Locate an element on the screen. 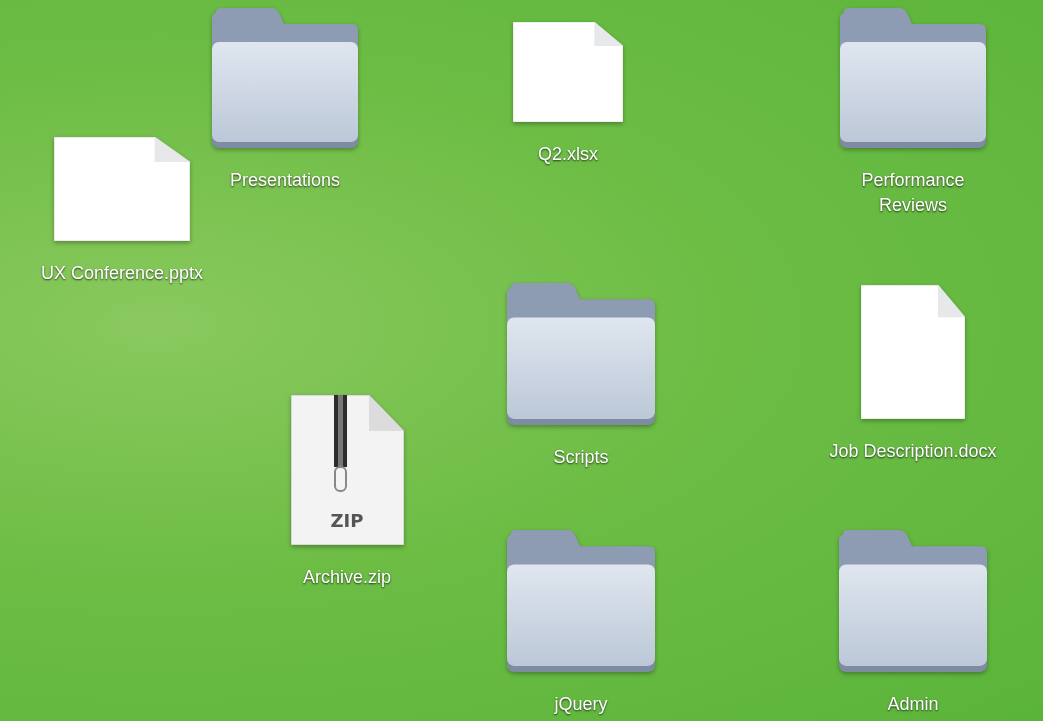 The height and width of the screenshot is (721, 1043). file-label: Archive.zip is located at coordinates (347, 577).